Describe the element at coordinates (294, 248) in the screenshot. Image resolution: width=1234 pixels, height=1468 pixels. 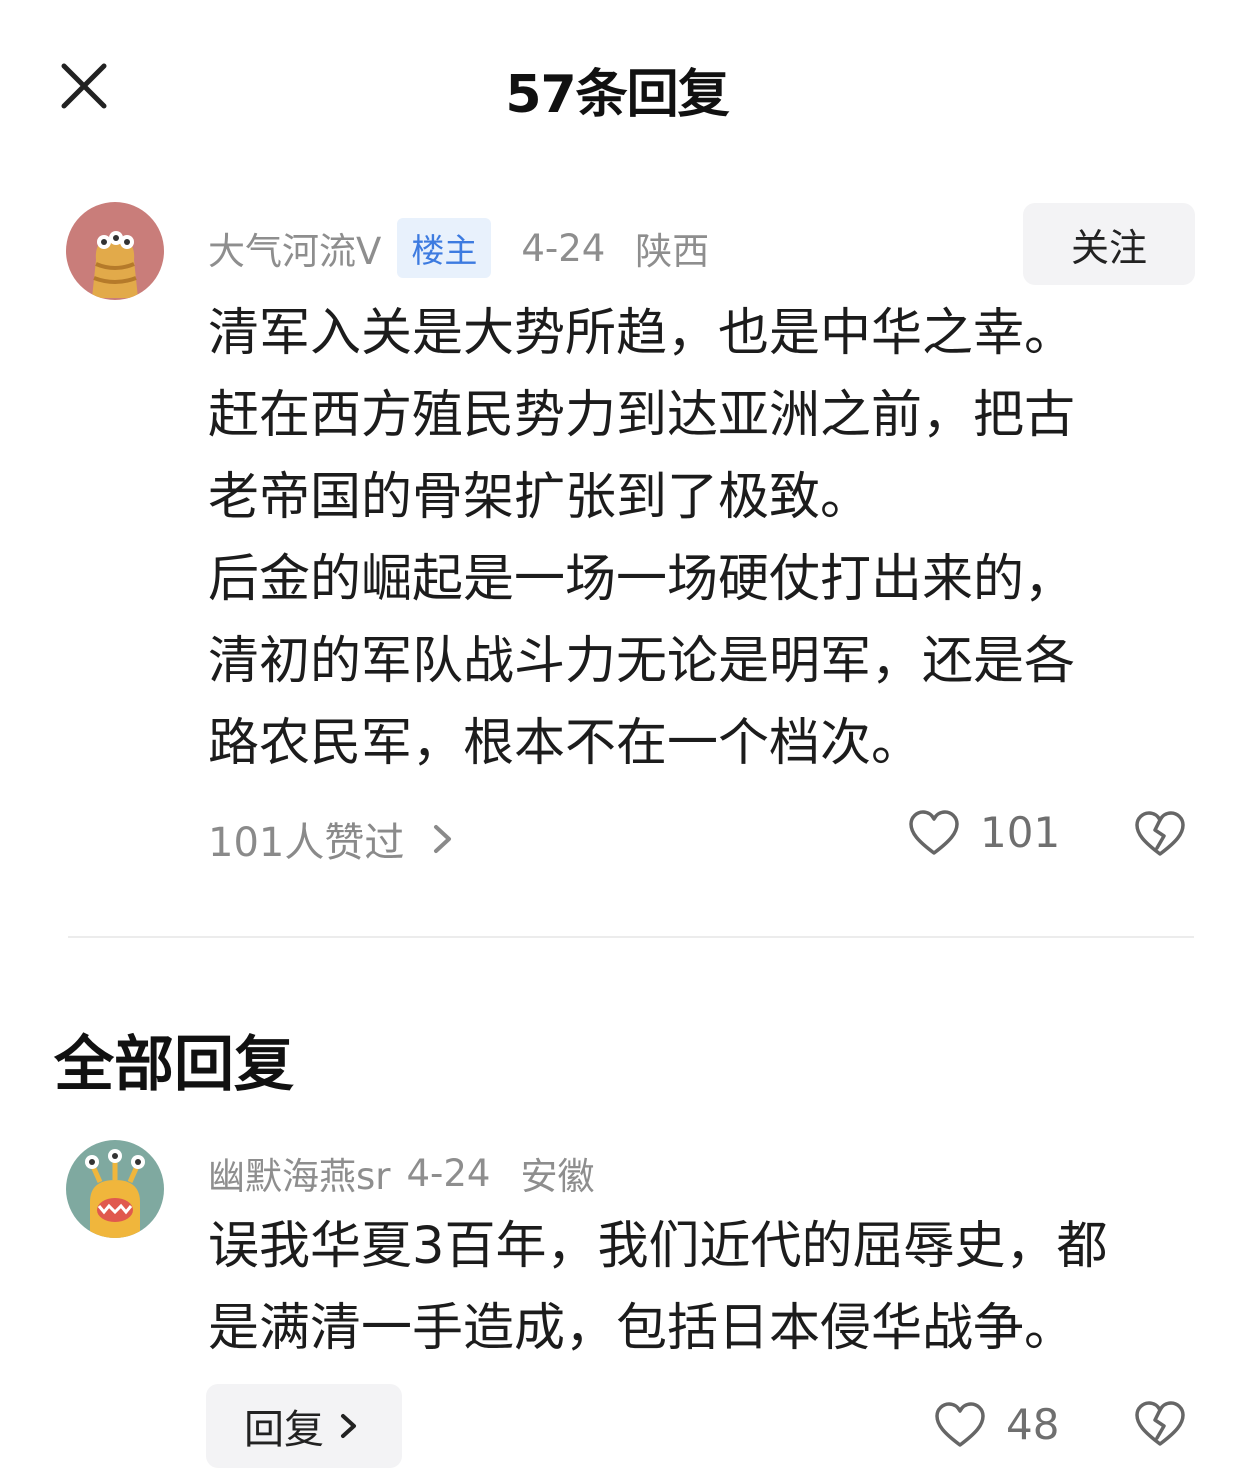
I see `username: 大气河流V` at that location.